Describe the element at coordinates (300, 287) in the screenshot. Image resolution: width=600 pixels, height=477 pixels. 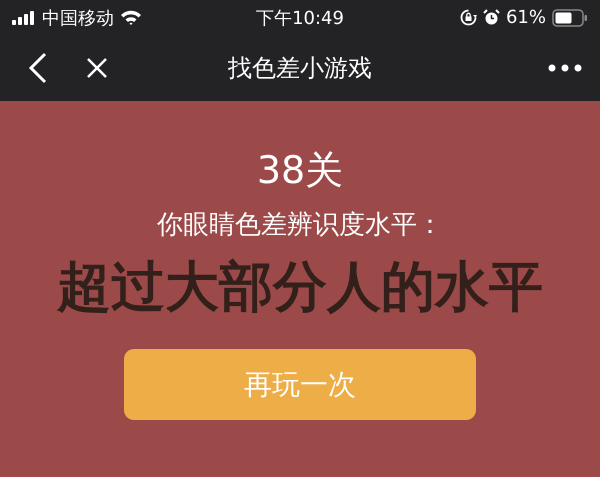
I see `result-verdict: 超过大部分人的水平` at that location.